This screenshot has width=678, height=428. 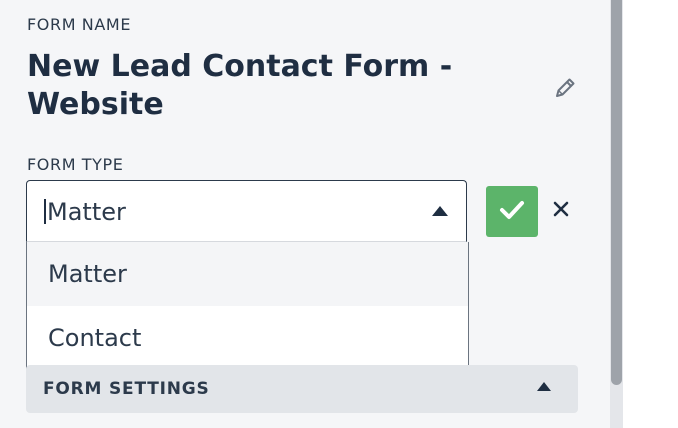 I want to click on scrollbar-thumb, so click(x=616, y=192).